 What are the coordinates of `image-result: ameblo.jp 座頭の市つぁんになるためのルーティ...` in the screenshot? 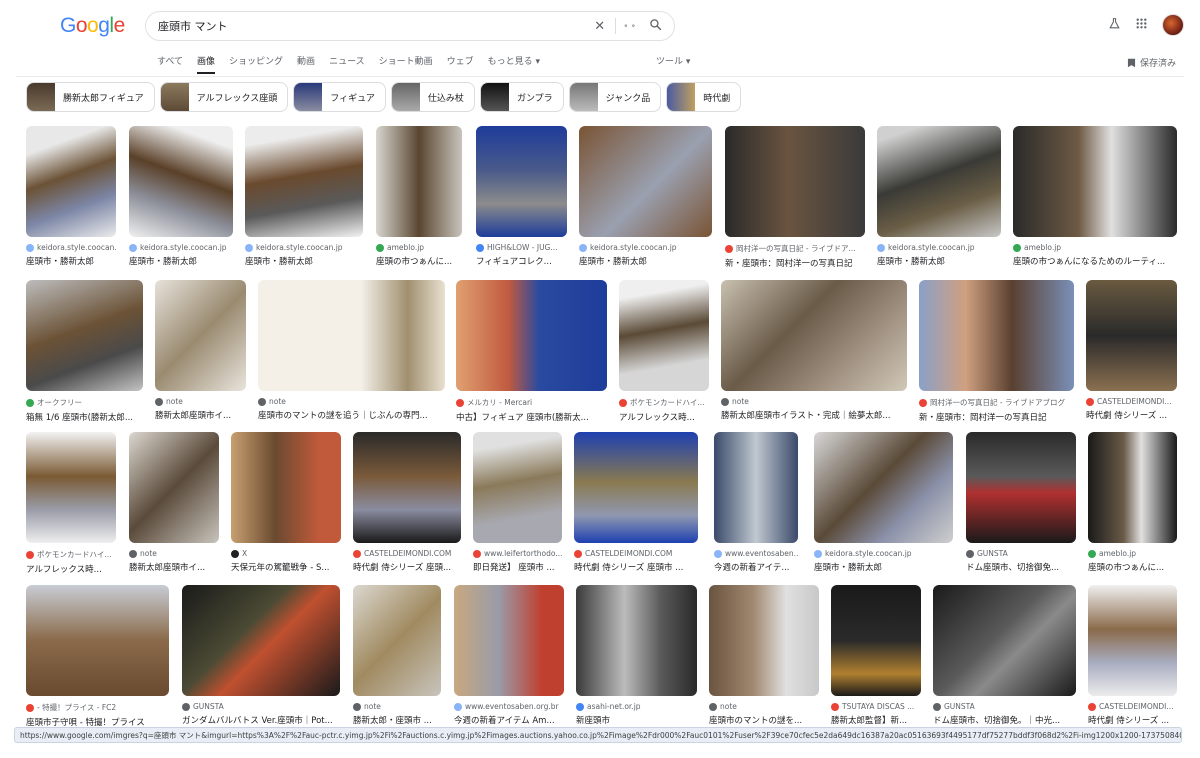 It's located at (1095, 196).